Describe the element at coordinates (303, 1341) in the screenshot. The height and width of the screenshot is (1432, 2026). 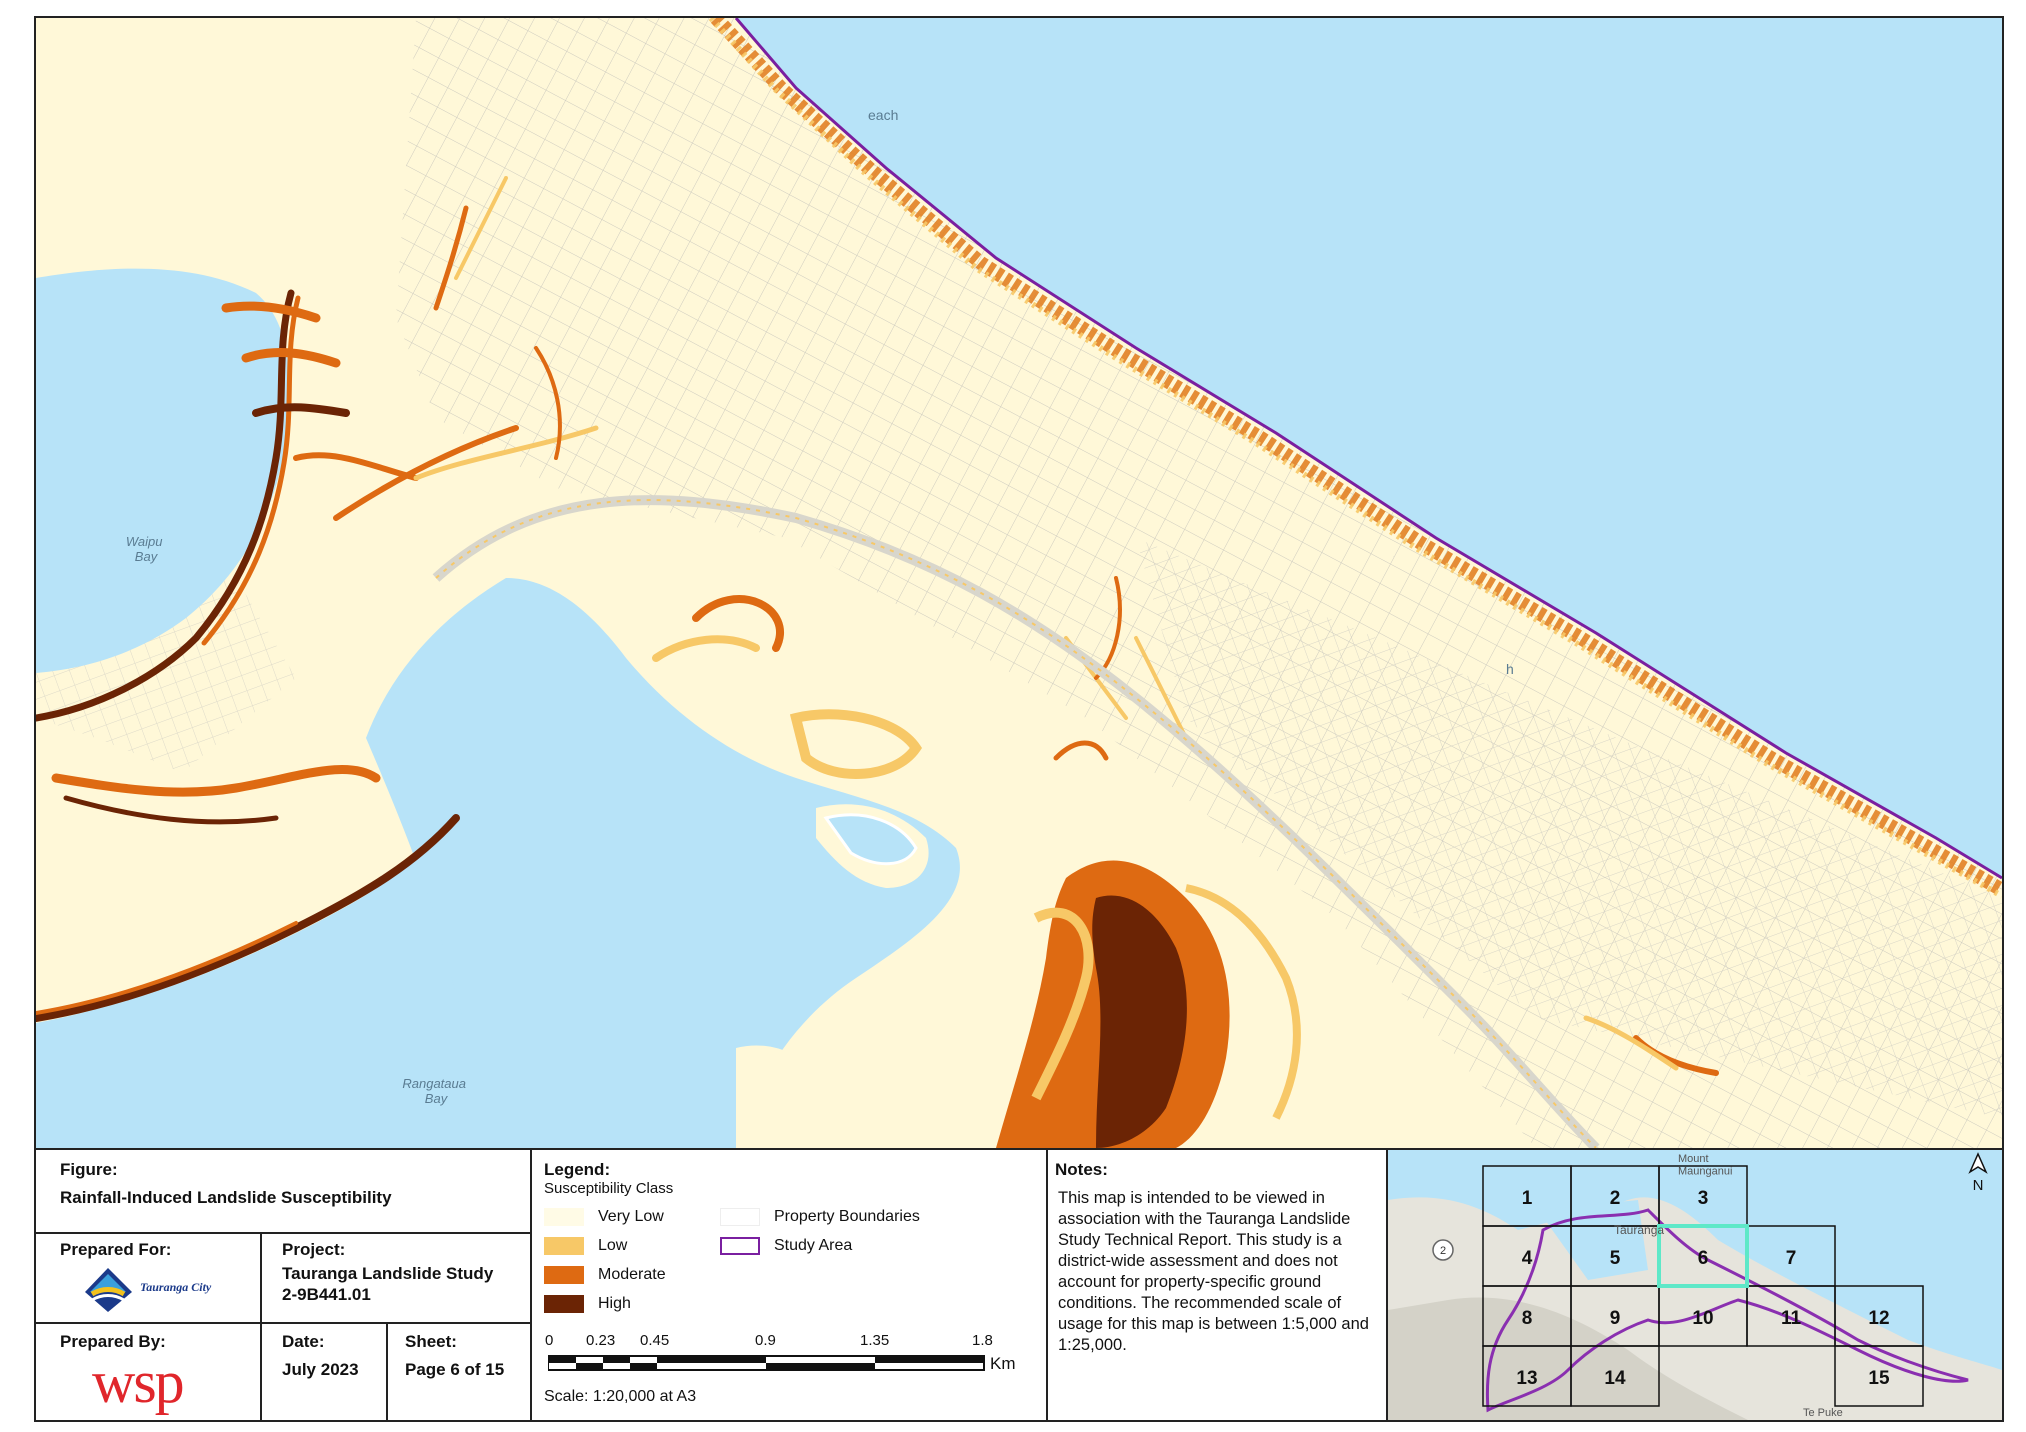
I see `date-heading: Date:` at that location.